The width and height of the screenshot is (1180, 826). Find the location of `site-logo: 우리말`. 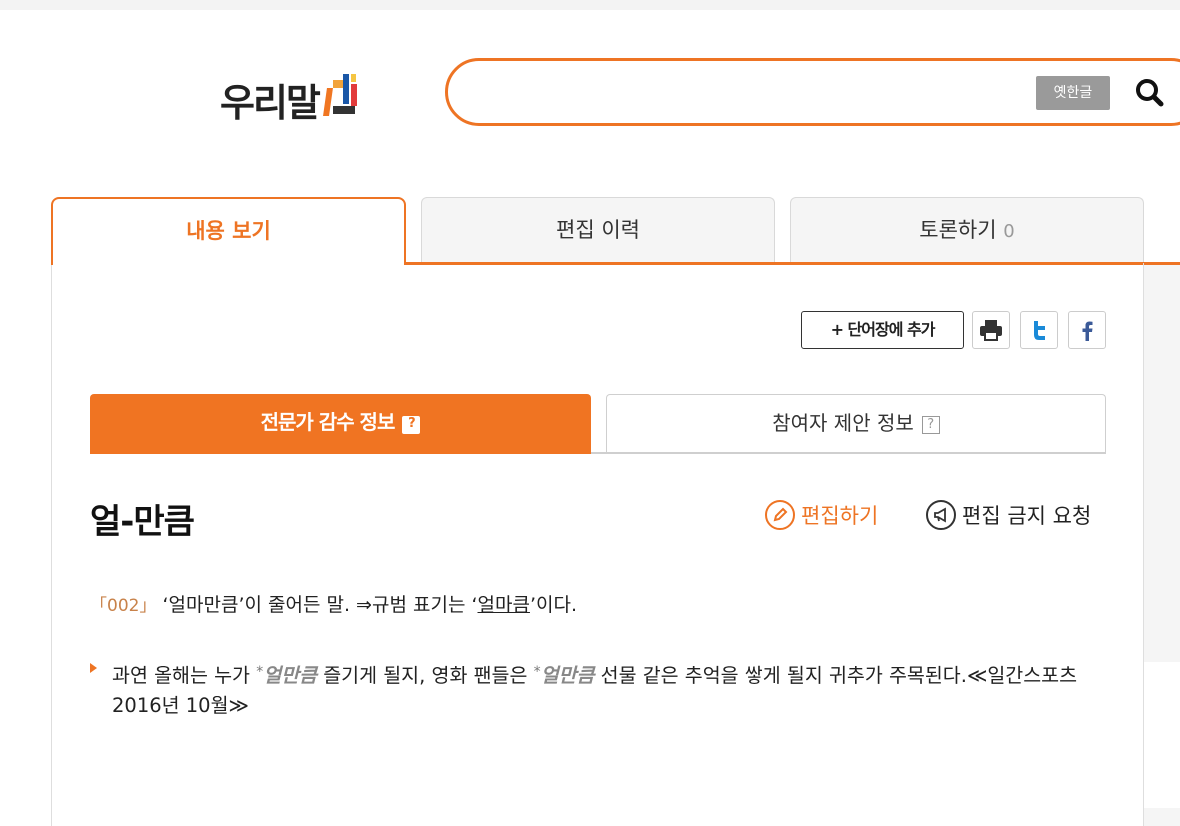

site-logo: 우리말 is located at coordinates (290, 92).